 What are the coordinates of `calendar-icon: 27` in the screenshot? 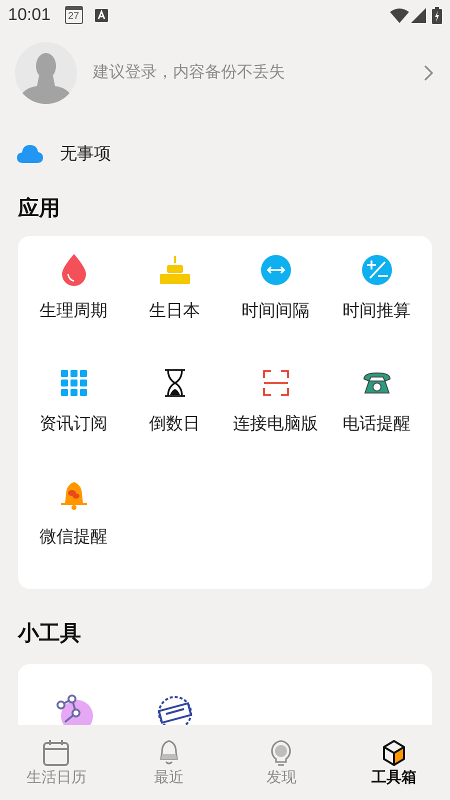 It's located at (73, 15).